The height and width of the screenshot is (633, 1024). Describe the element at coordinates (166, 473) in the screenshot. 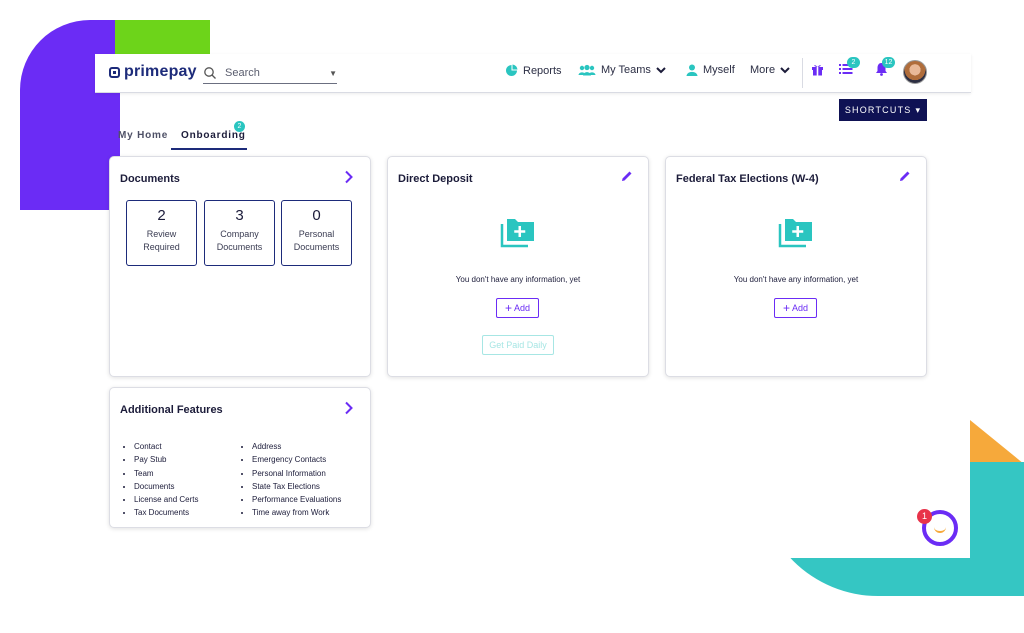

I see `list-item: Team` at that location.